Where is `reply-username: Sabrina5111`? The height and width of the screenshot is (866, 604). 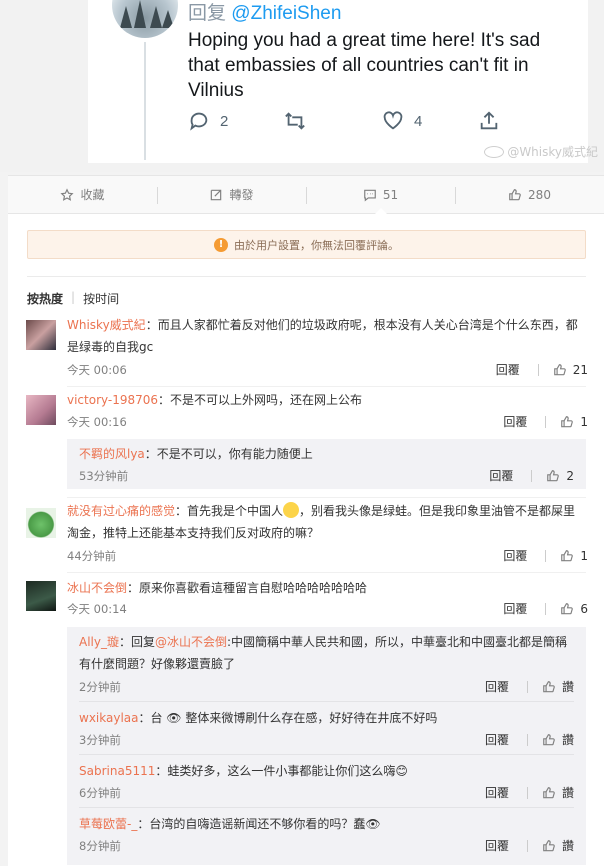
reply-username: Sabrina5111 is located at coordinates (117, 771).